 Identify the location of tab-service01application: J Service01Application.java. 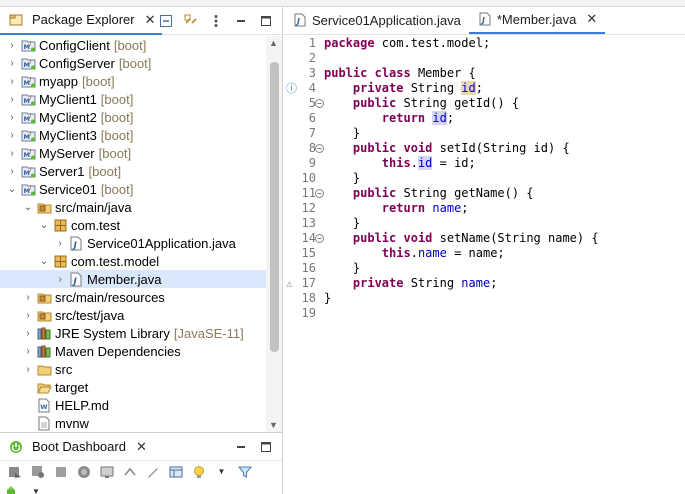
(376, 20).